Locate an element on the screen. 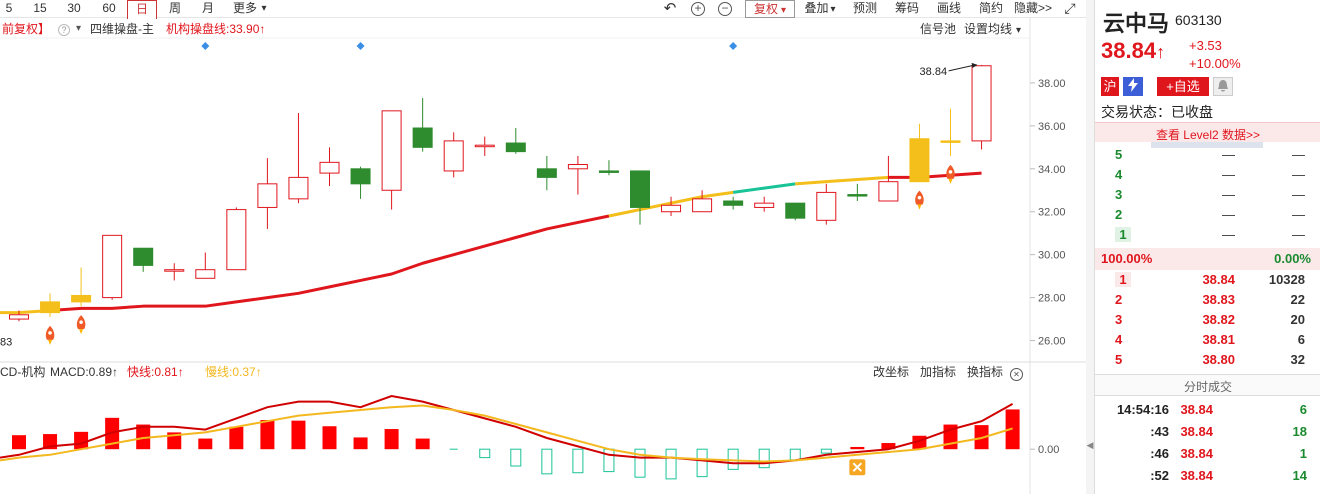 The height and width of the screenshot is (494, 1320). yuce-button: 预测 is located at coordinates (865, 9).